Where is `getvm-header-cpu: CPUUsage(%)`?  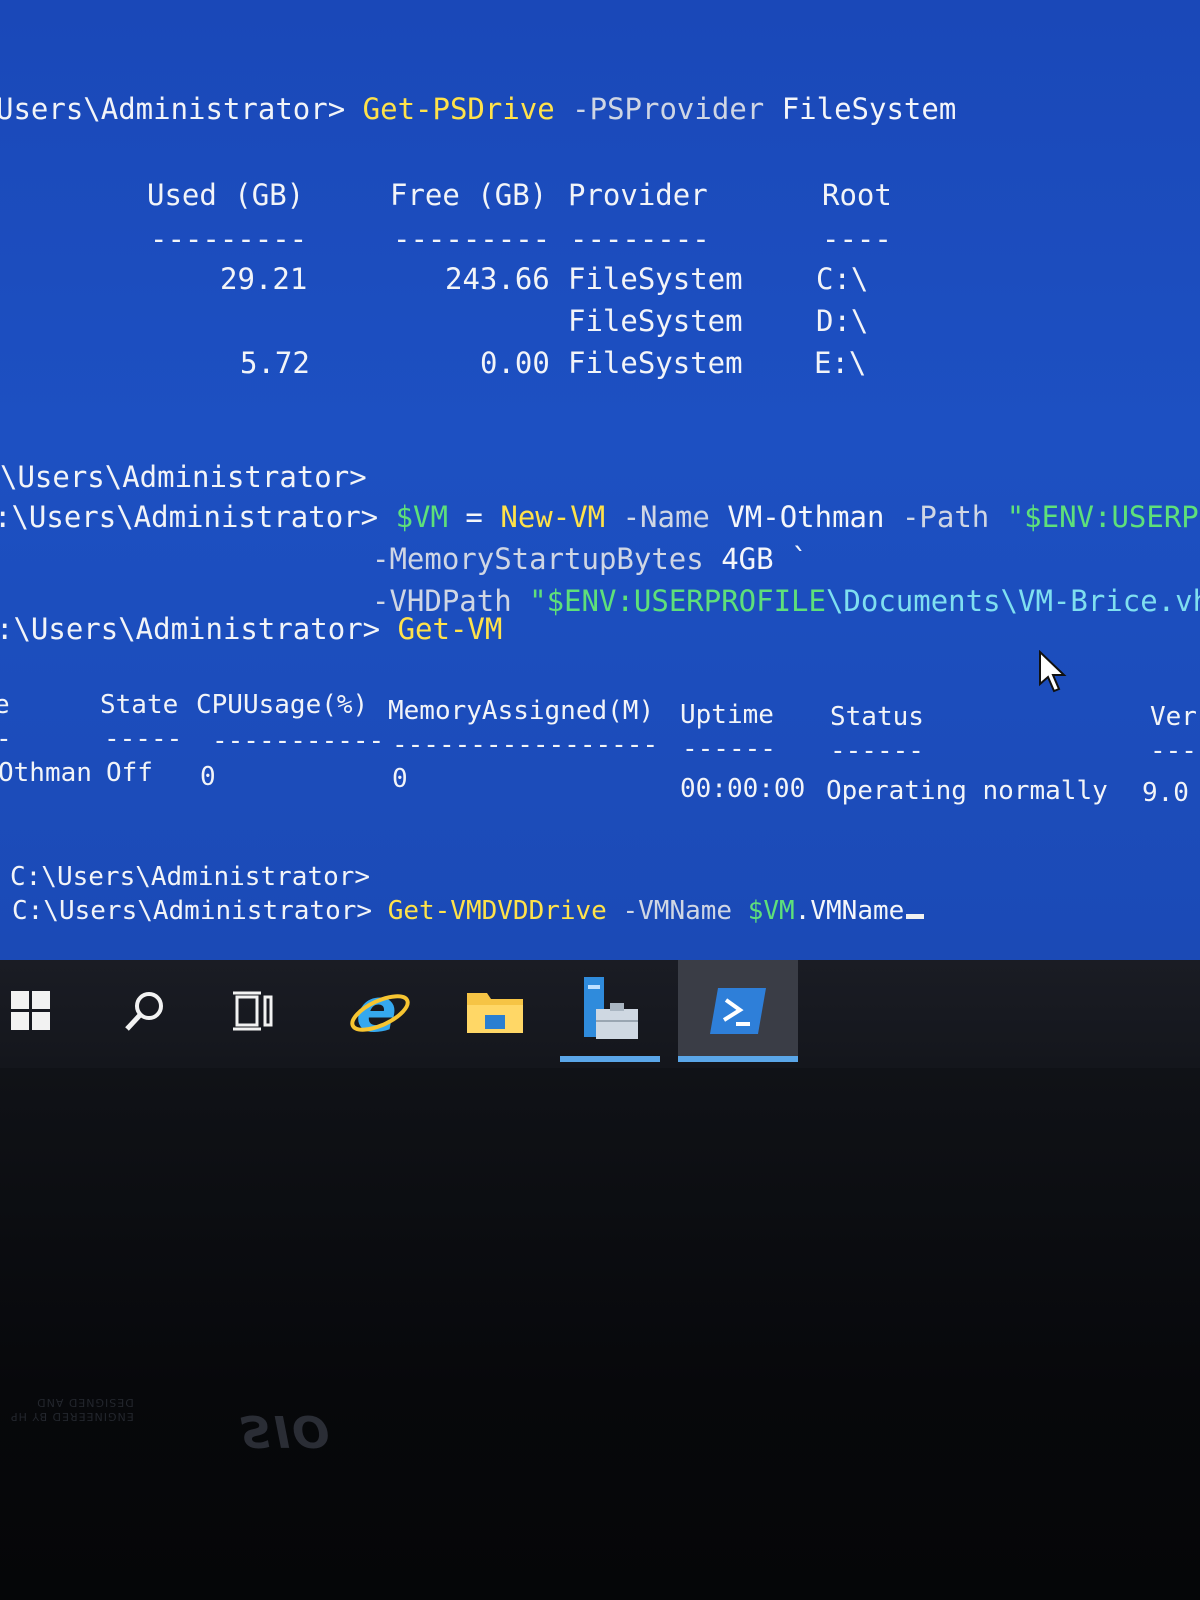 getvm-header-cpu: CPUUsage(%) is located at coordinates (282, 705).